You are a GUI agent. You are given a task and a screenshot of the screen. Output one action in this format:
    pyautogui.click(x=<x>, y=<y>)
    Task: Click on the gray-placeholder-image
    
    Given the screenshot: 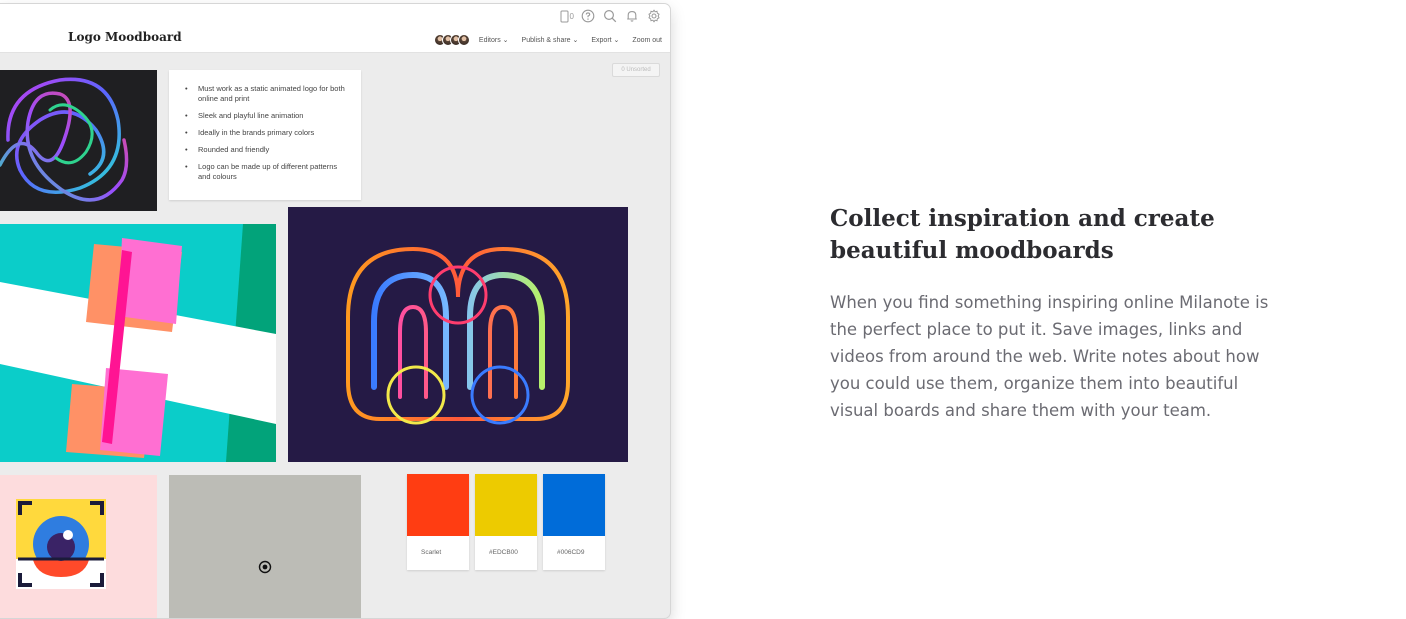 What is the action you would take?
    pyautogui.click(x=265, y=546)
    